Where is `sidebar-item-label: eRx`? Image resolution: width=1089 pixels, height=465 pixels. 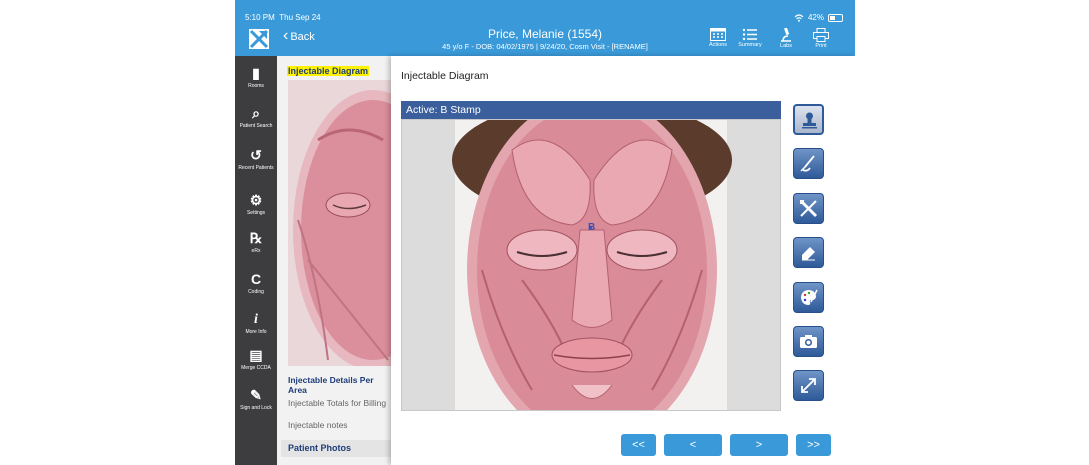 sidebar-item-label: eRx is located at coordinates (256, 251).